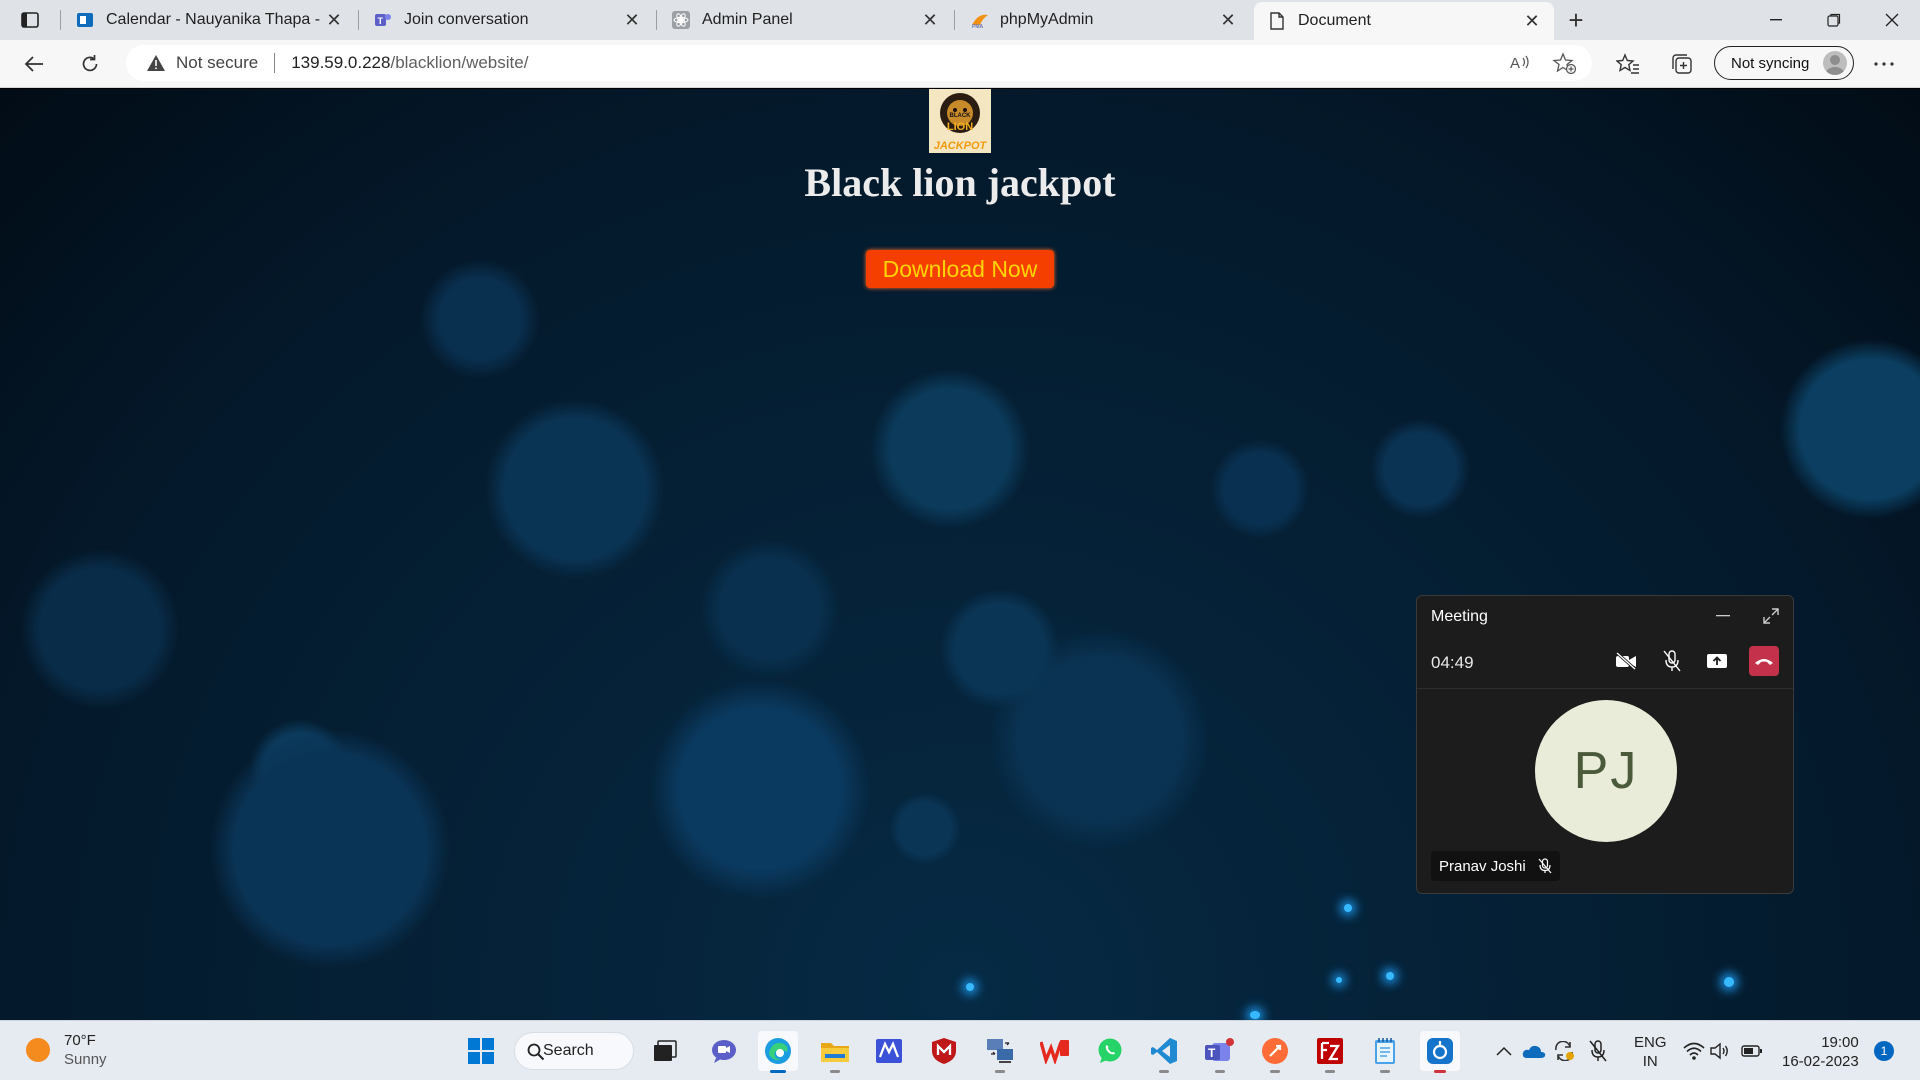 The width and height of the screenshot is (1920, 1080). Describe the element at coordinates (1164, 1052) in the screenshot. I see `vs-code-icon` at that location.